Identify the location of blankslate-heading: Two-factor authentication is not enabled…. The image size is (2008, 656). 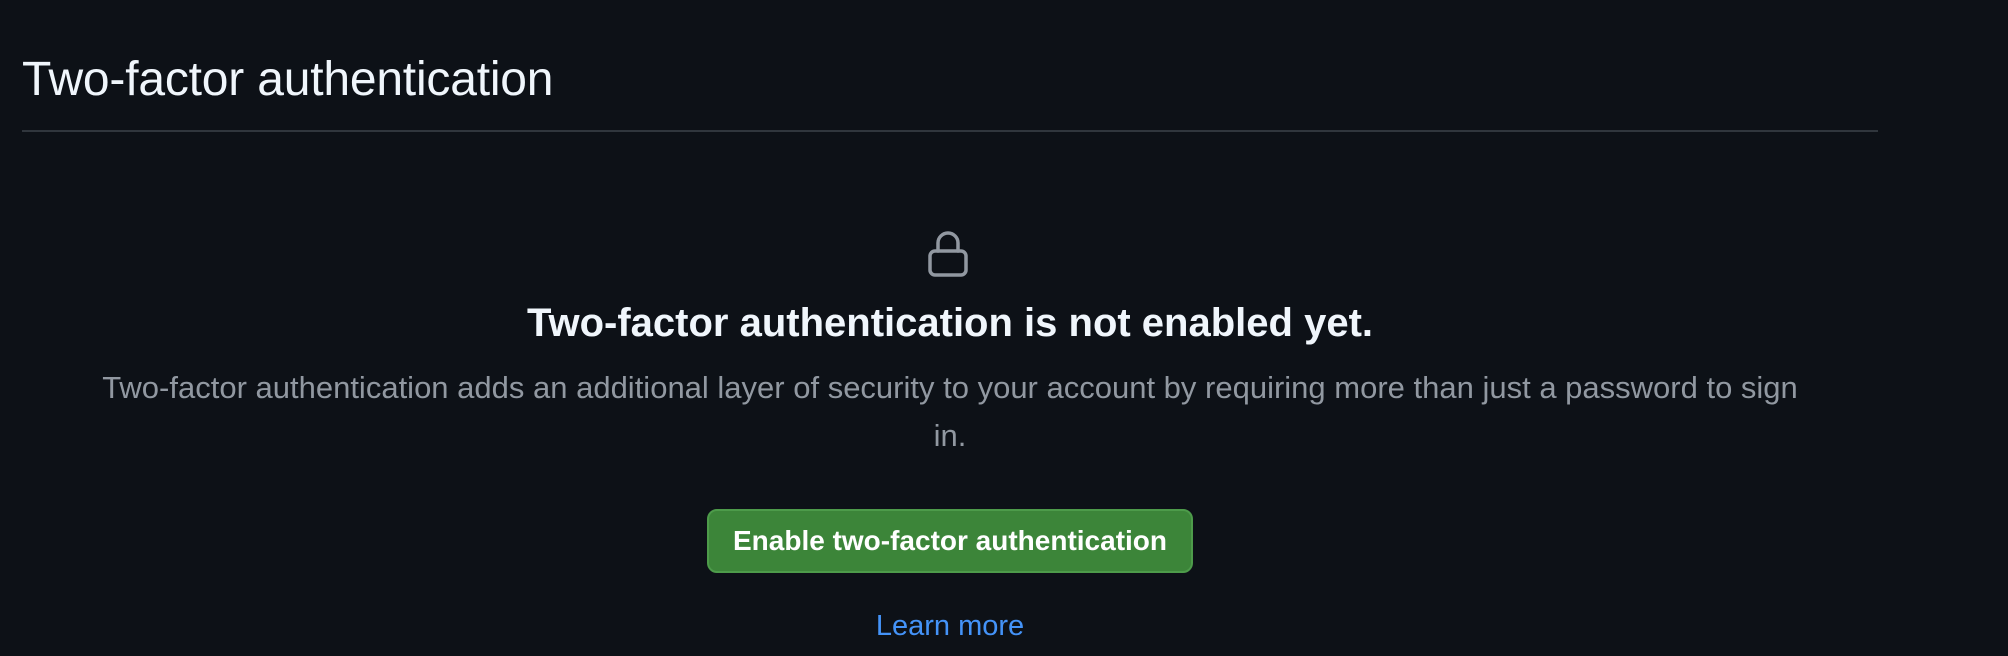
(950, 323).